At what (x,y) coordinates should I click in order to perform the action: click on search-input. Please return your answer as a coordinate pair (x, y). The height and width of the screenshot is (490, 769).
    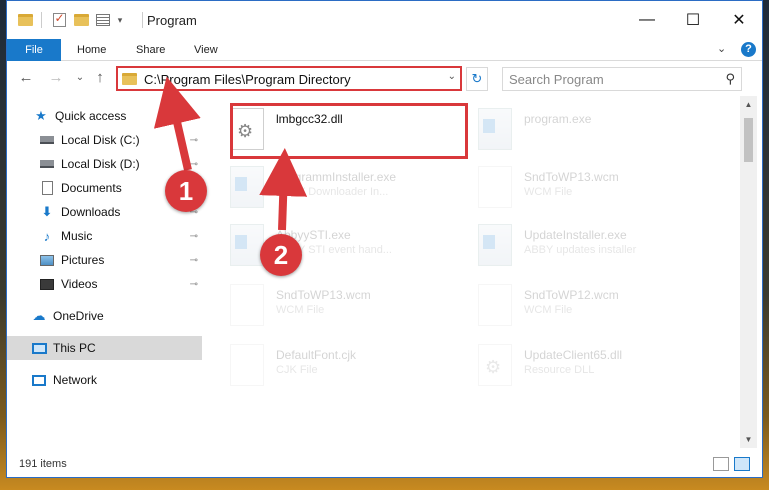
    Looking at the image, I should click on (603, 79).